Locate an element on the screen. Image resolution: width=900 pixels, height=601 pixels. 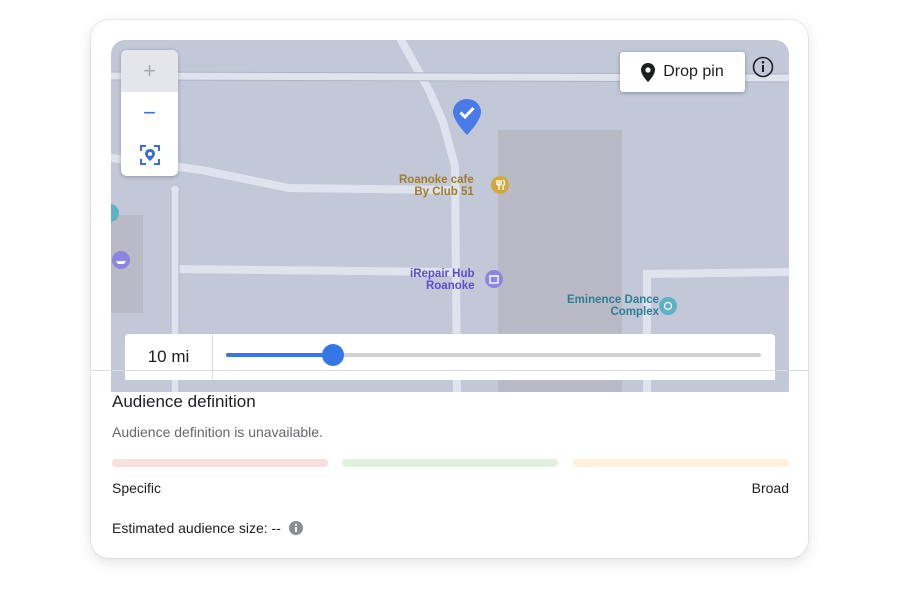
info-circle-icon is located at coordinates (295, 528).